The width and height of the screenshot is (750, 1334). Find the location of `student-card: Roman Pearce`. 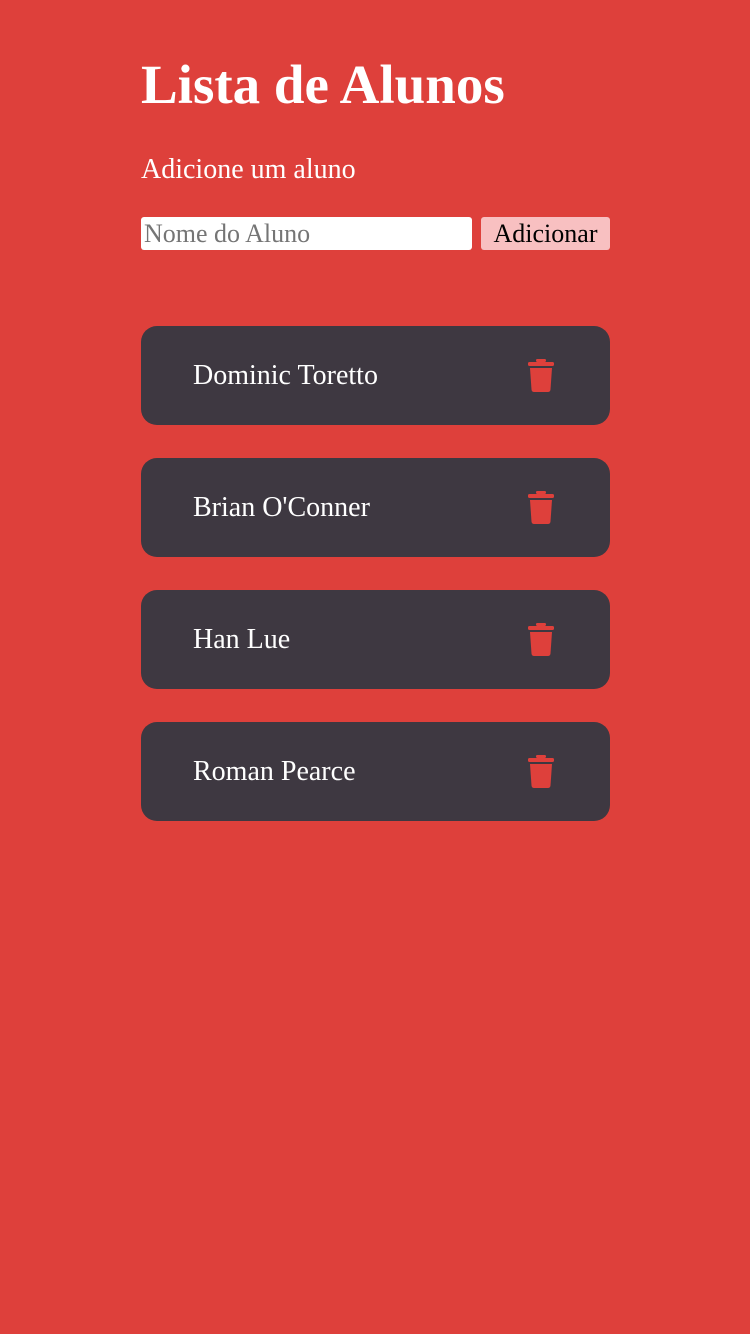

student-card: Roman Pearce is located at coordinates (375, 771).